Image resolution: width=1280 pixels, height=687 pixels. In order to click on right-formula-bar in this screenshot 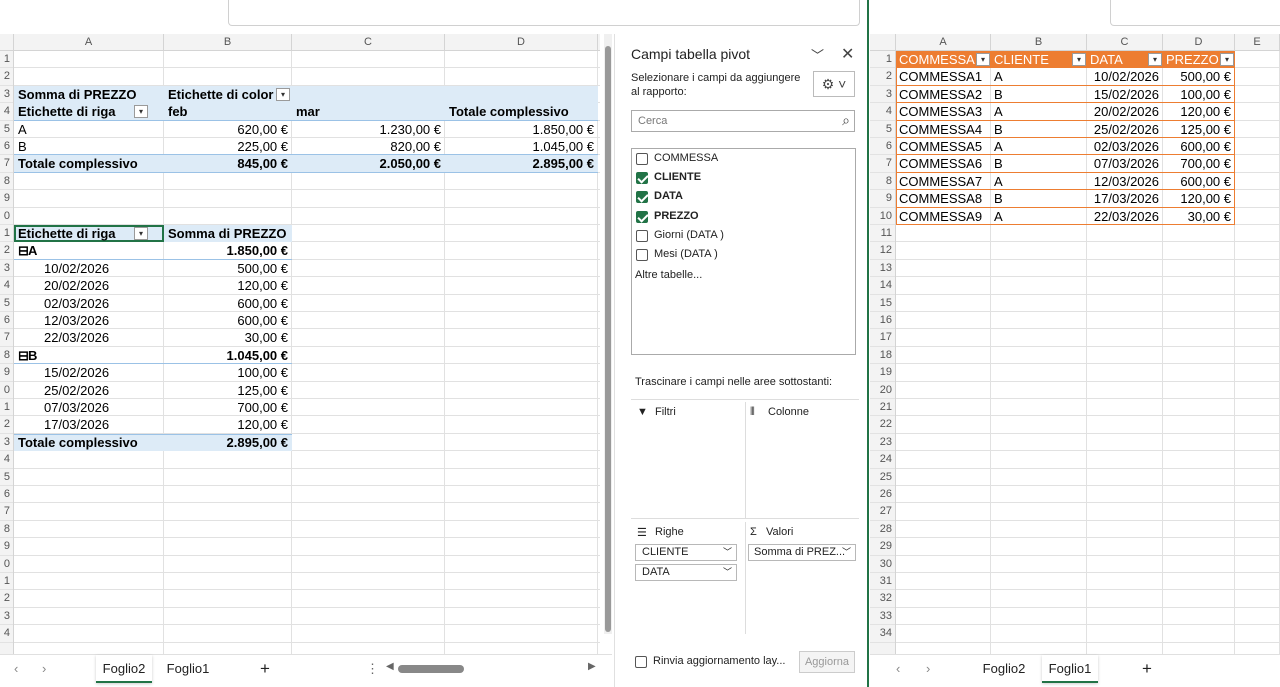, I will do `click(1195, 13)`.